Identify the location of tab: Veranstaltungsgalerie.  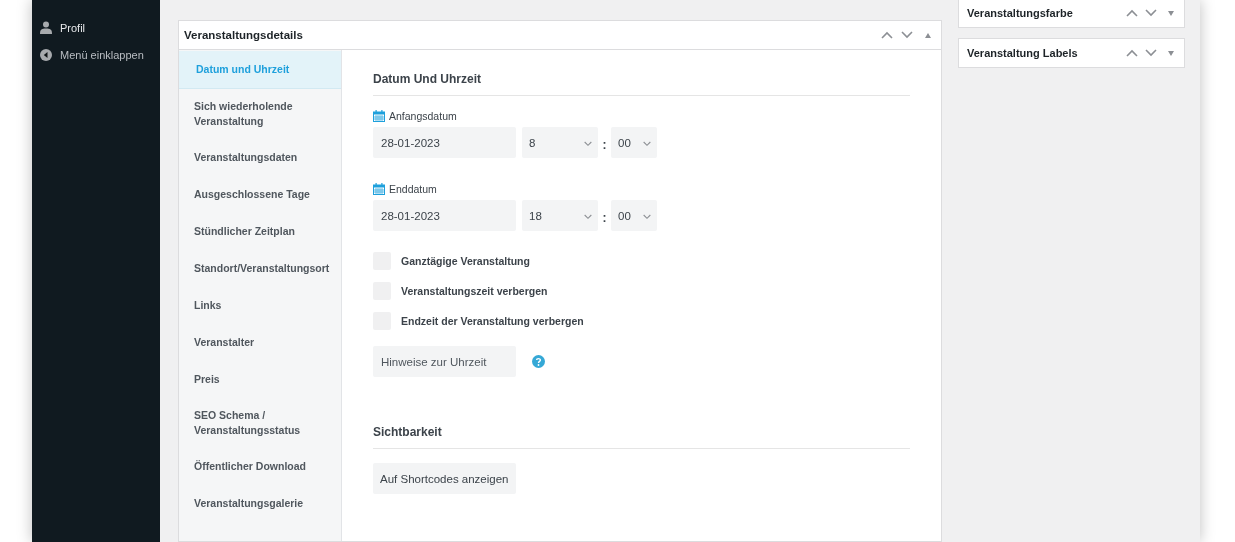
(260, 503).